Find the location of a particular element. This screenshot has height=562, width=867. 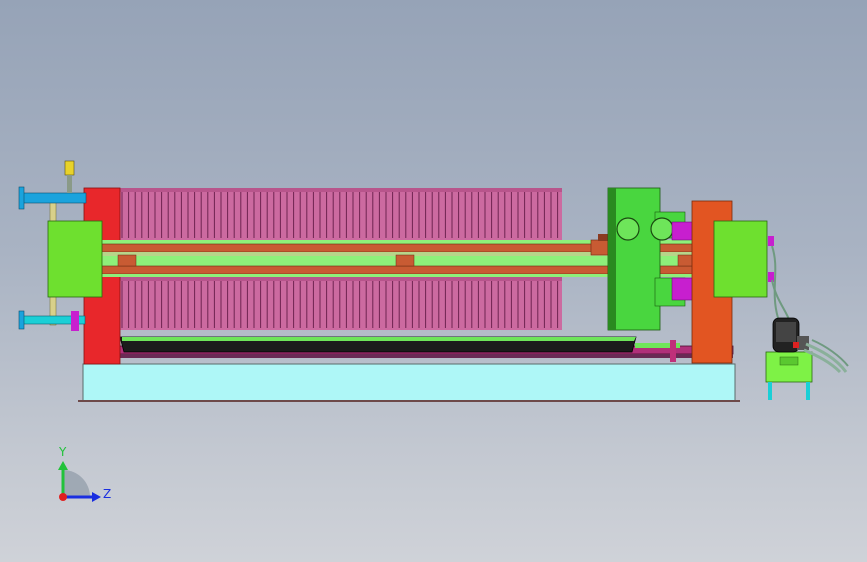

z-axis-label: Z is located at coordinates (107, 494).